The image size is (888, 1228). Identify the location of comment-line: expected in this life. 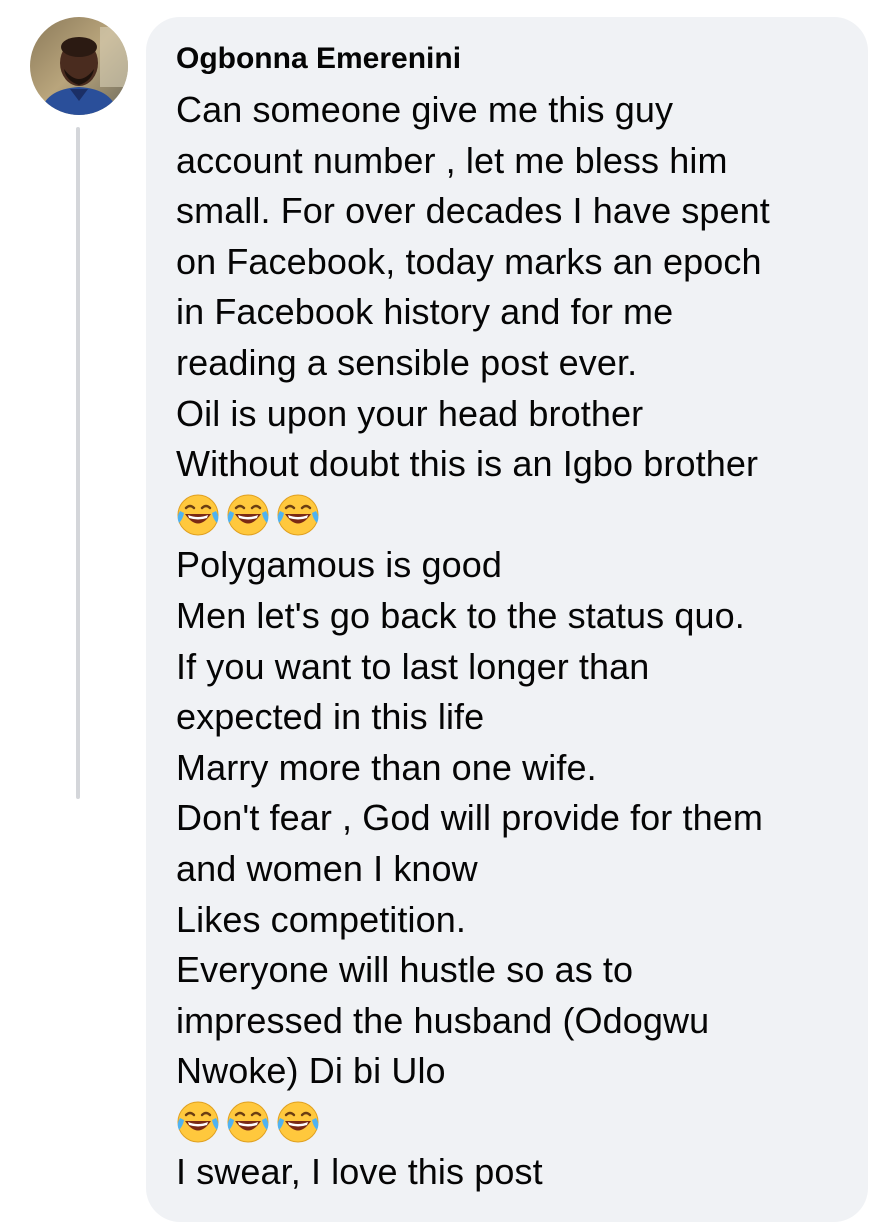
(330, 717).